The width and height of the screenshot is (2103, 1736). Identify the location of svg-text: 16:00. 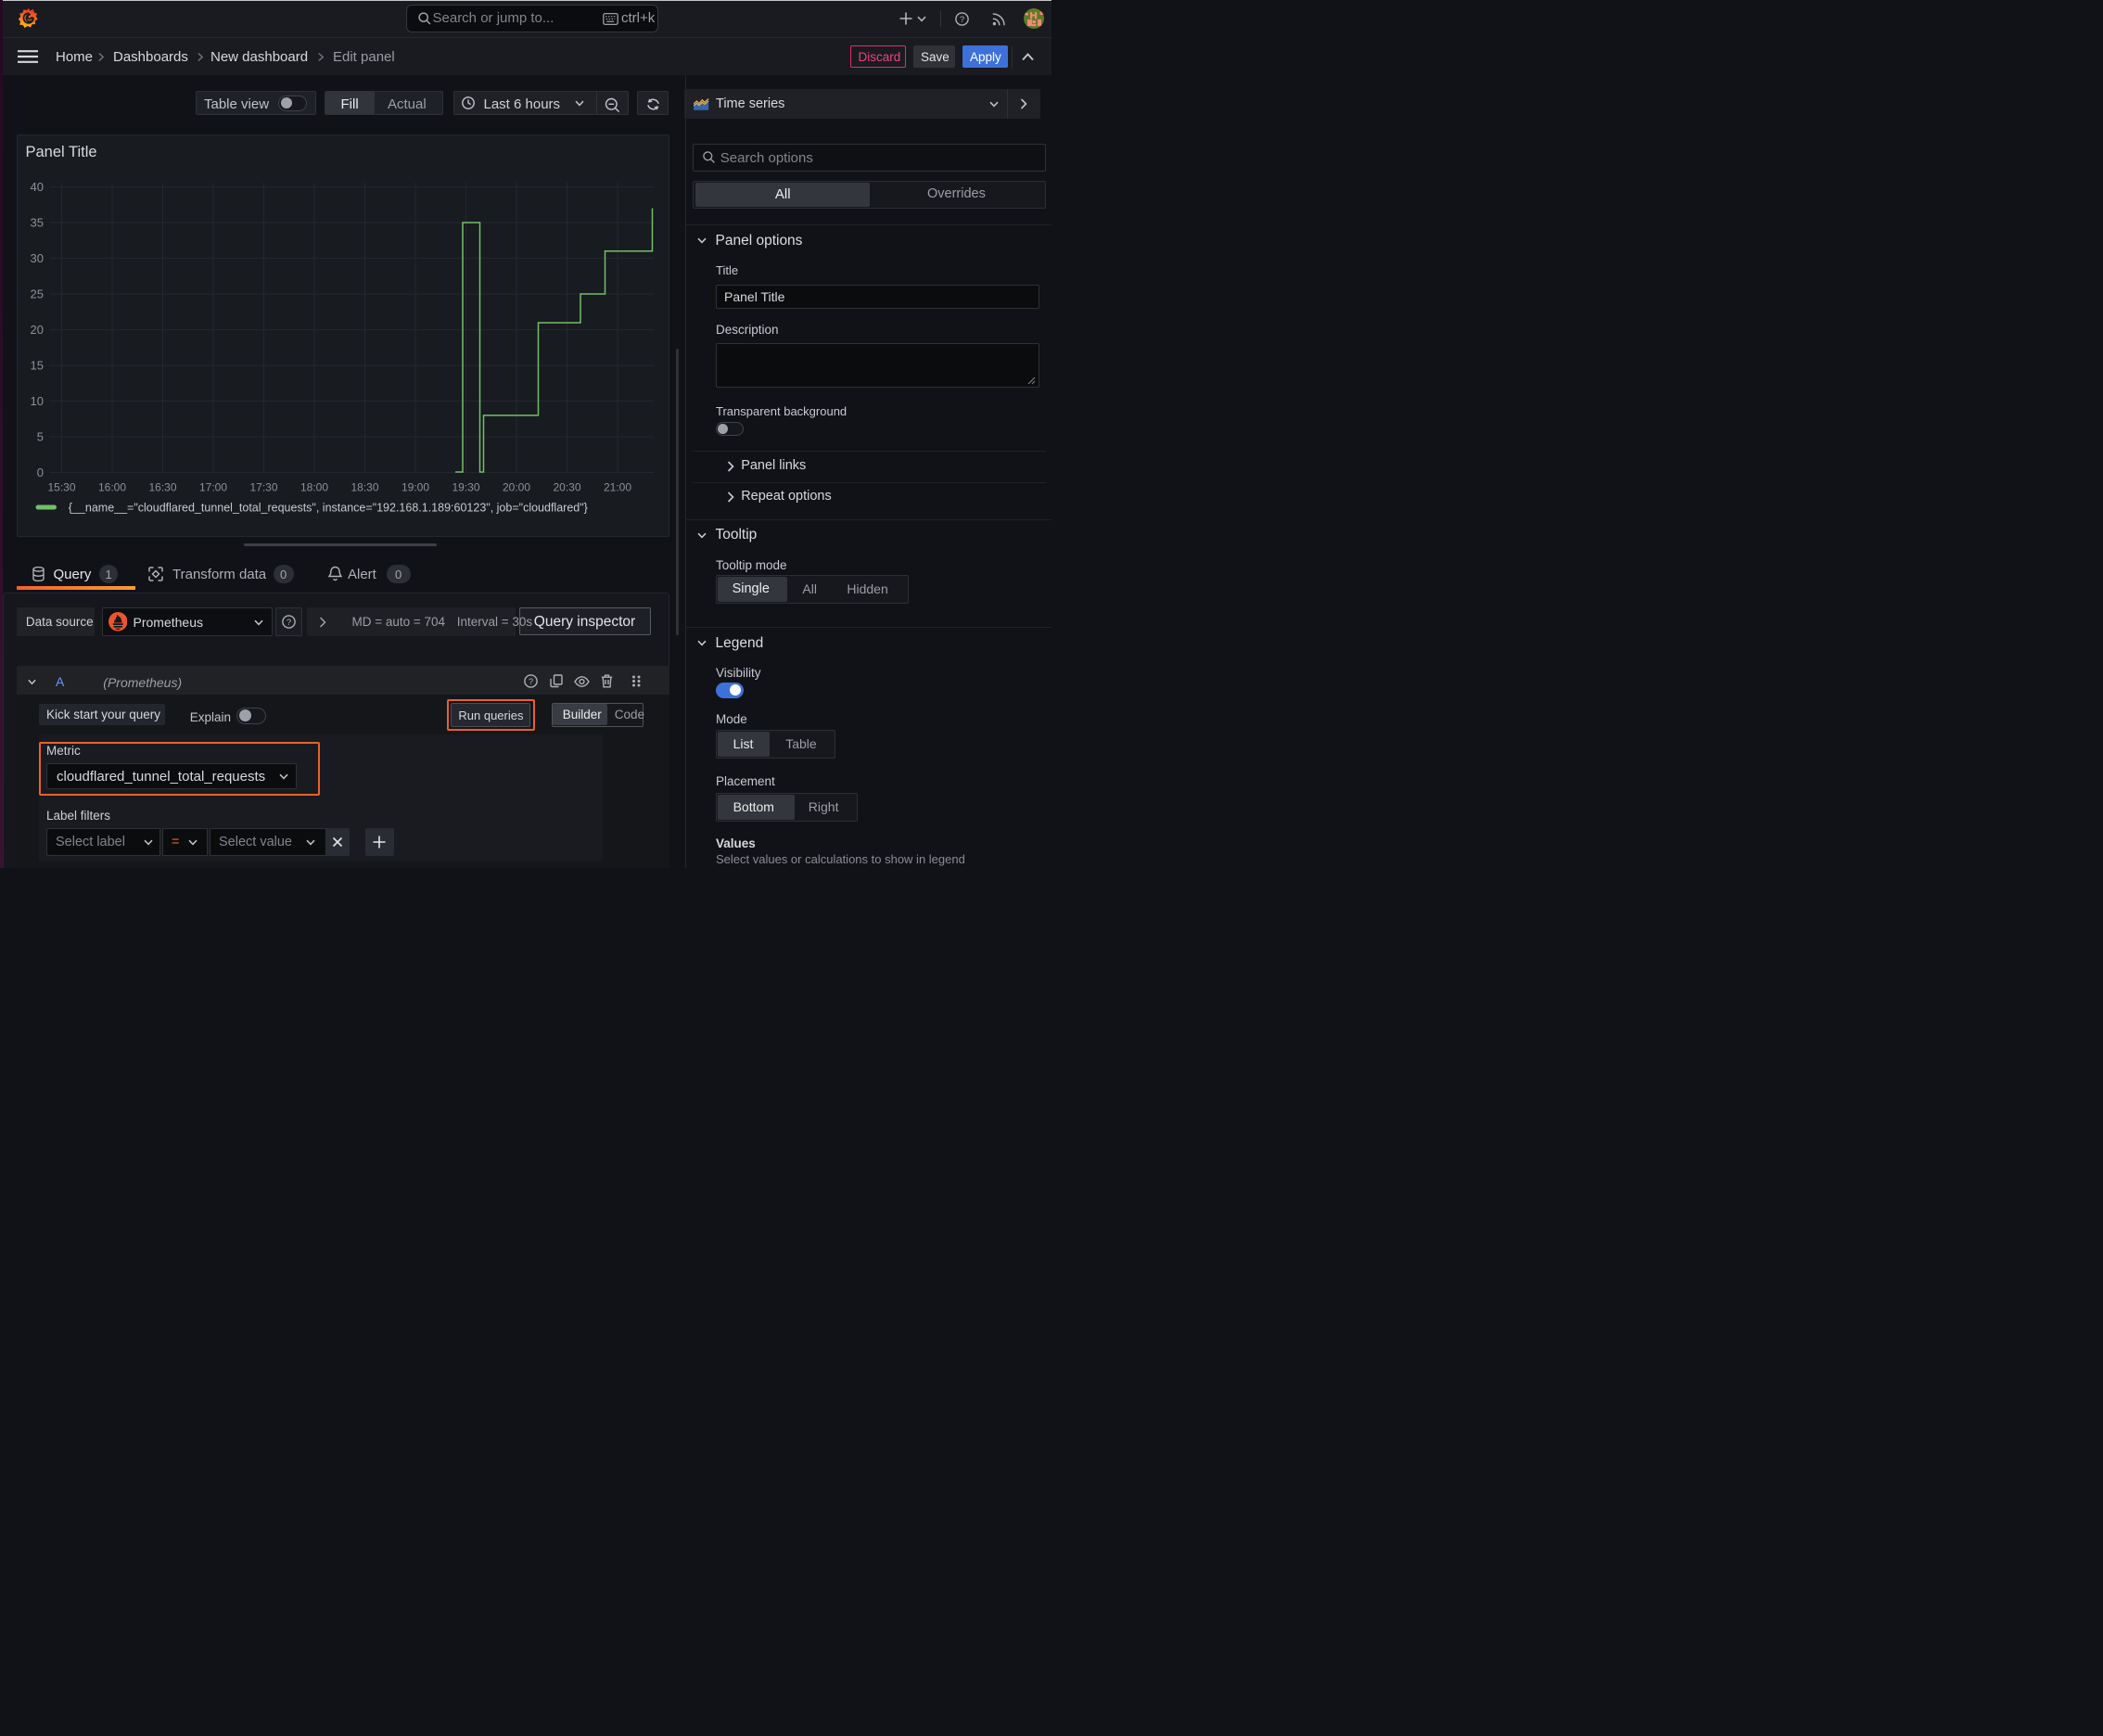
(111, 487).